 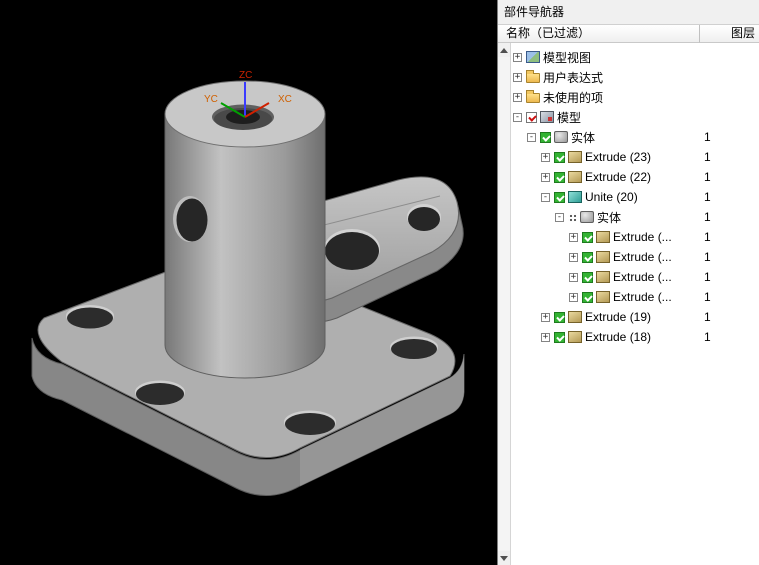 I want to click on tree-row-extrude-c: + Extrude (... 1, so click(x=635, y=277).